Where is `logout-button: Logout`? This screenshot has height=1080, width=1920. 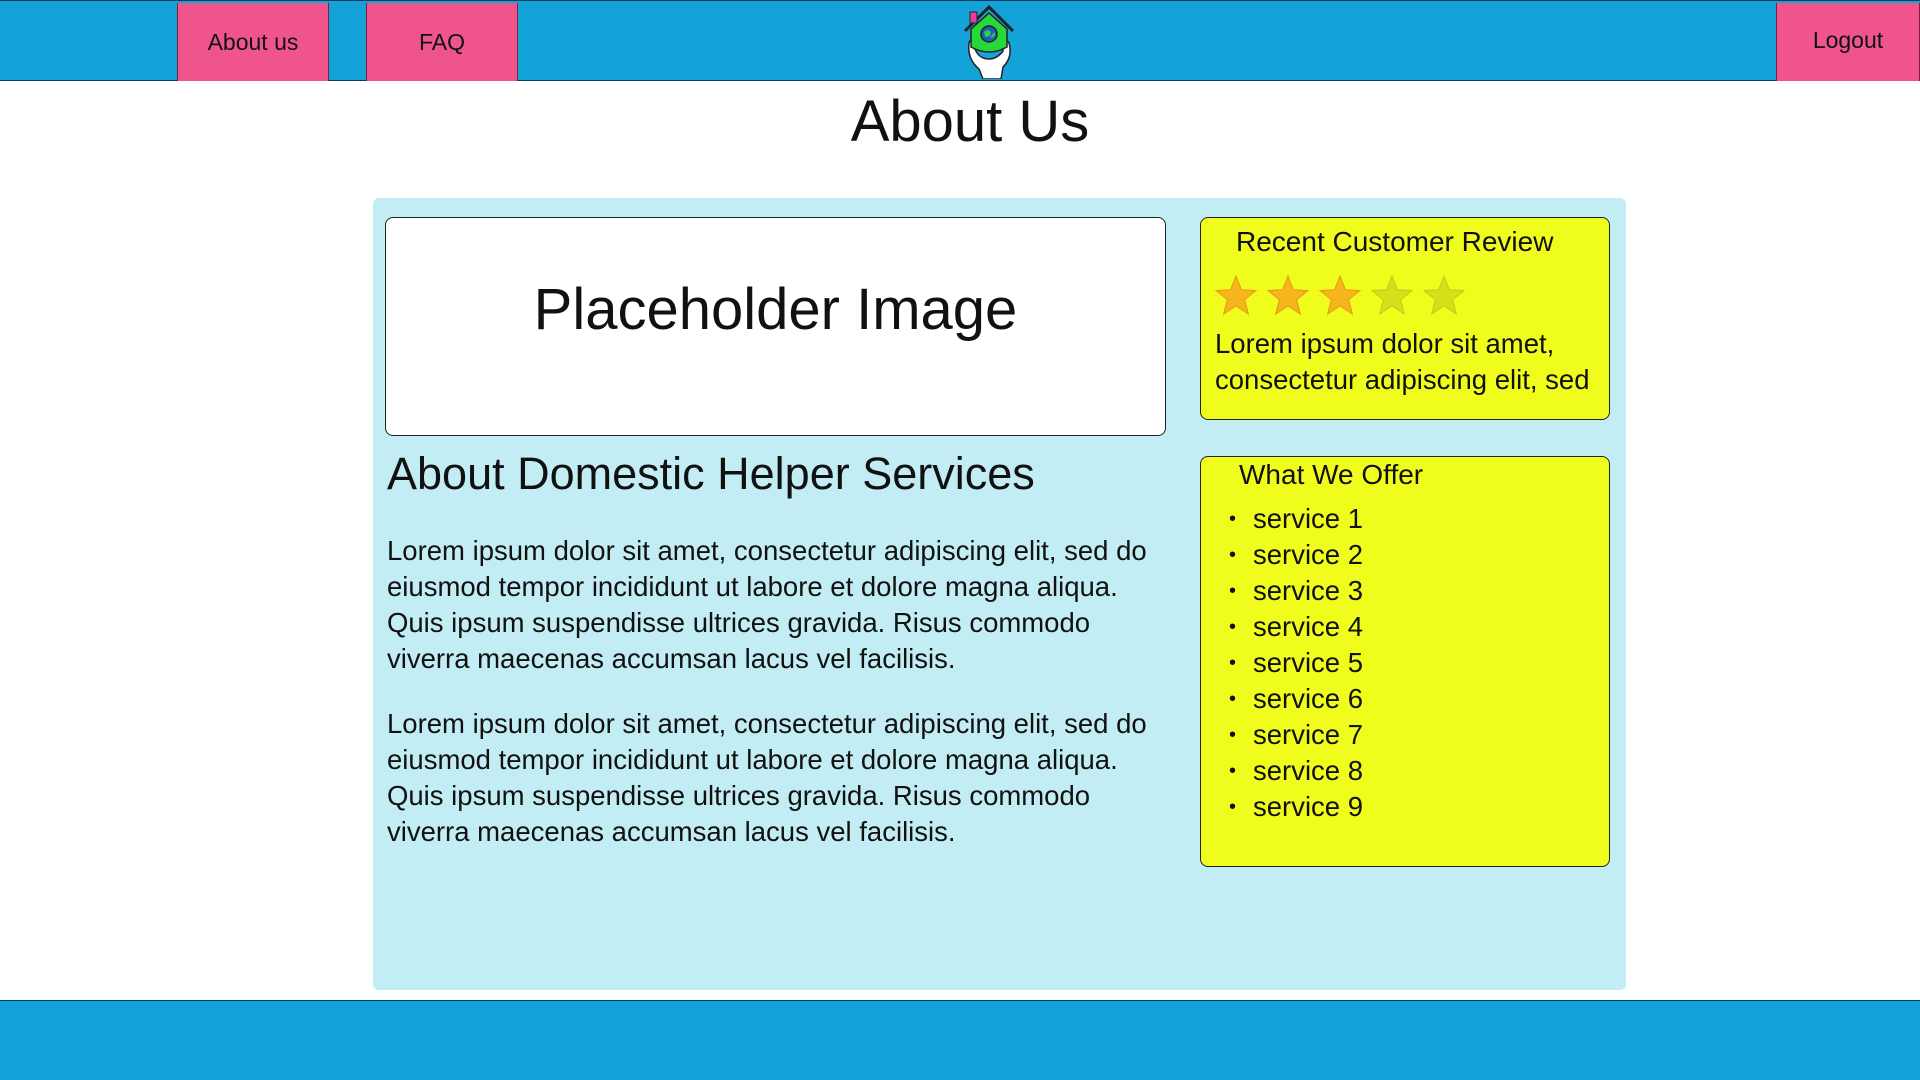
logout-button: Logout is located at coordinates (1848, 42).